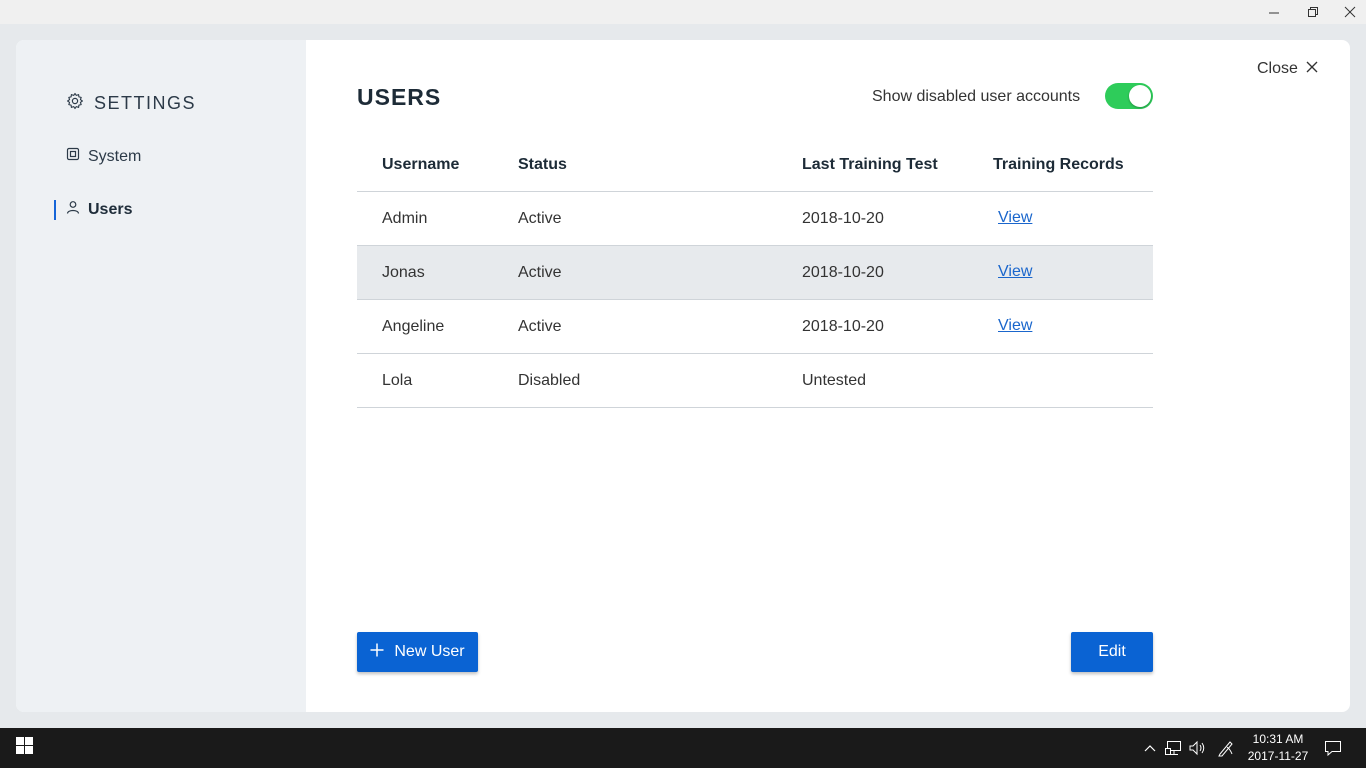 This screenshot has width=1366, height=768. What do you see at coordinates (1198, 748) in the screenshot?
I see `volume-icon` at bounding box center [1198, 748].